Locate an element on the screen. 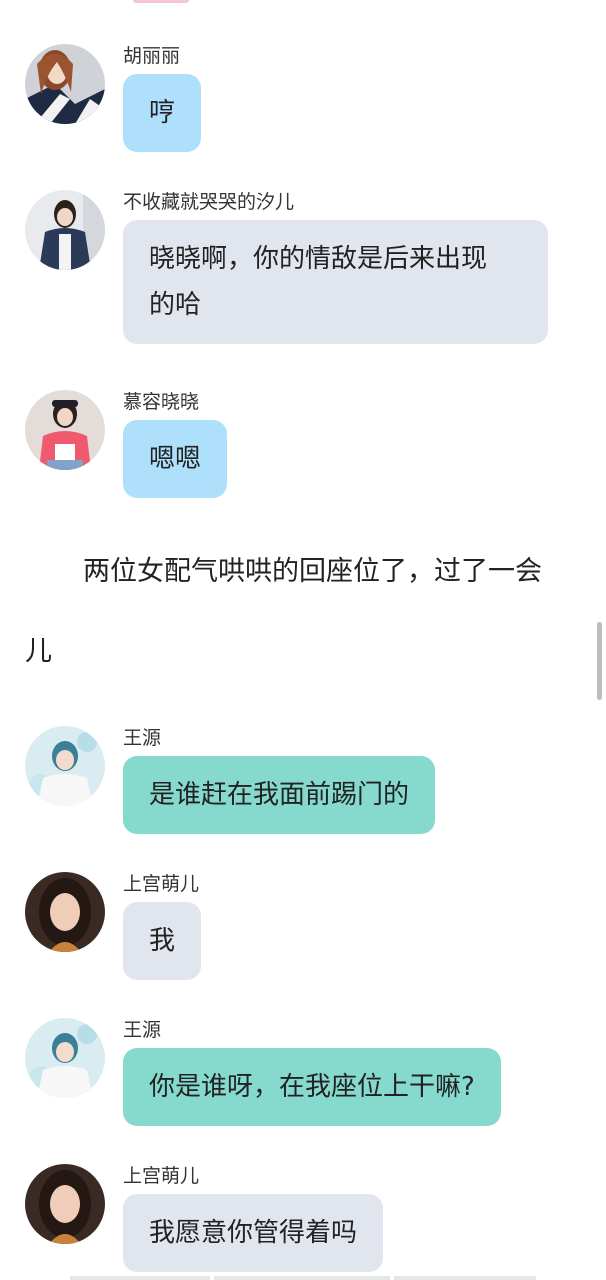 Image resolution: width=606 pixels, height=1280 pixels. message-text: 我 is located at coordinates (162, 941).